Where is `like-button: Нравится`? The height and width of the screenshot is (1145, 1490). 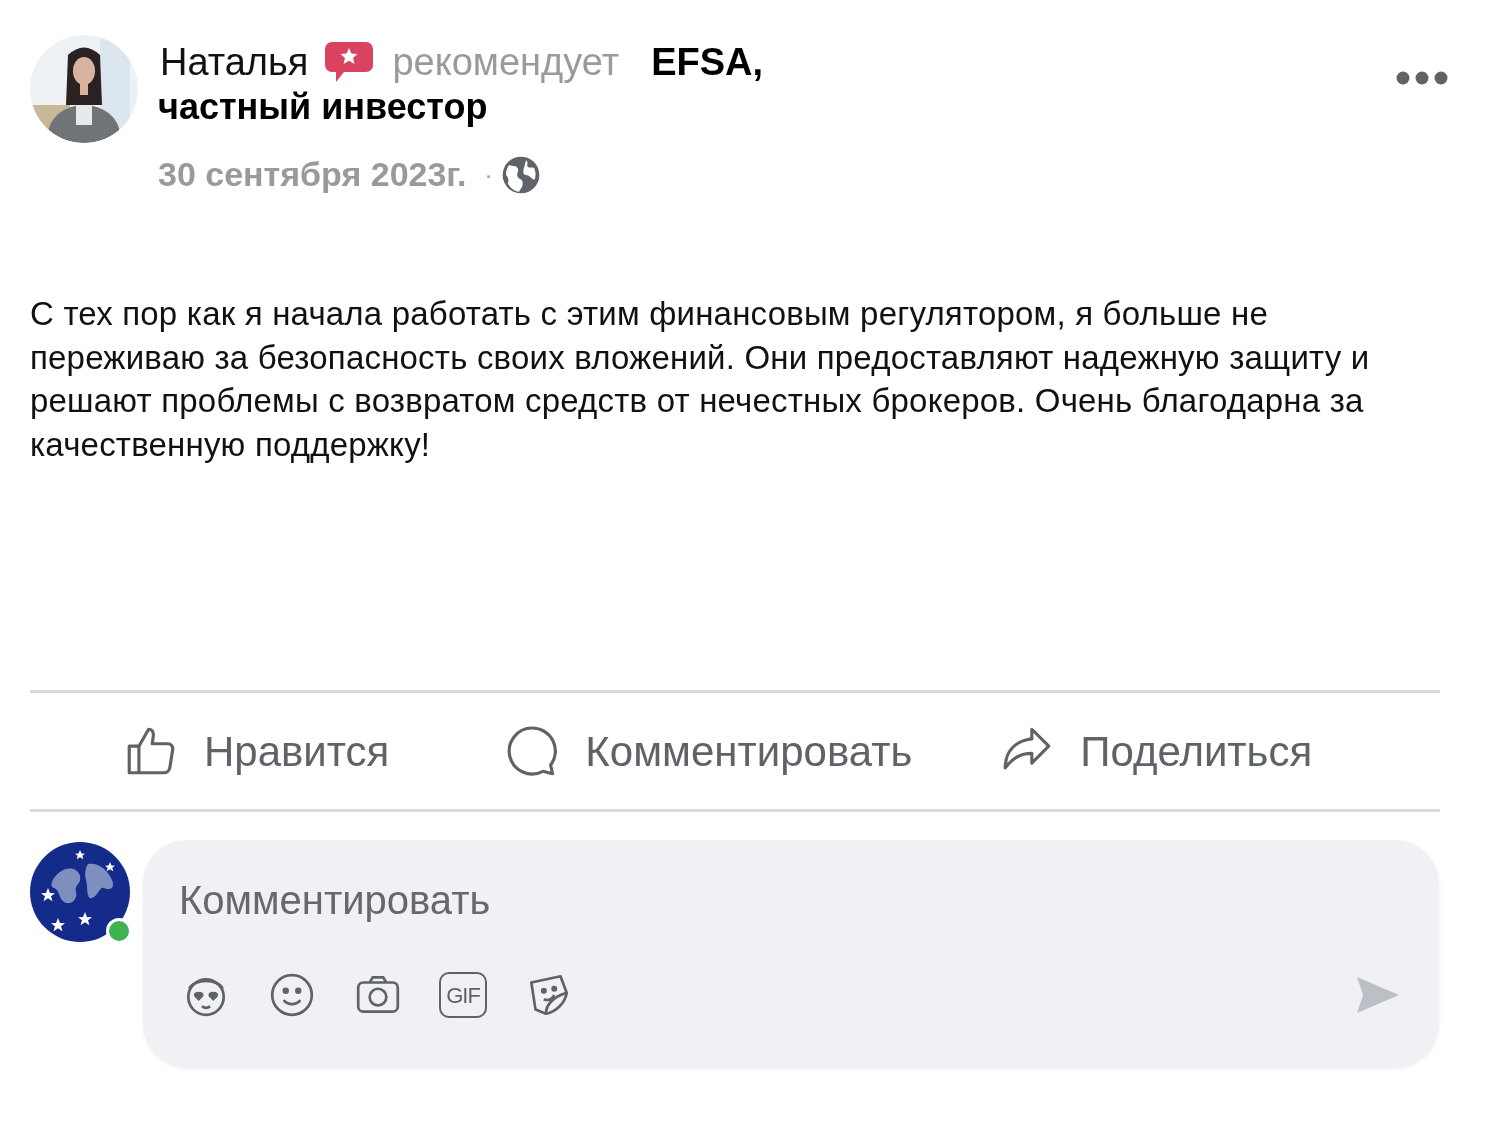 like-button: Нравится is located at coordinates (256, 751).